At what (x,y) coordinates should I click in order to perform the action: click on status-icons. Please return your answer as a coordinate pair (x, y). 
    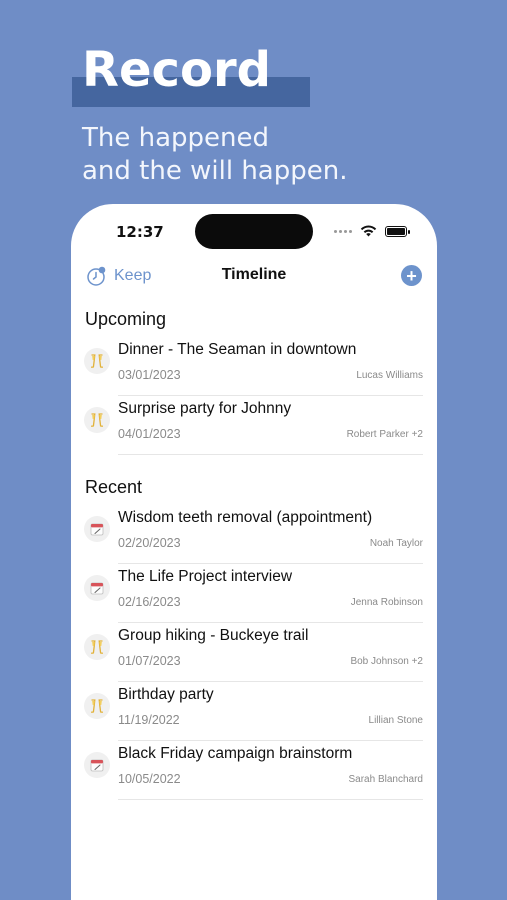
    Looking at the image, I should click on (372, 231).